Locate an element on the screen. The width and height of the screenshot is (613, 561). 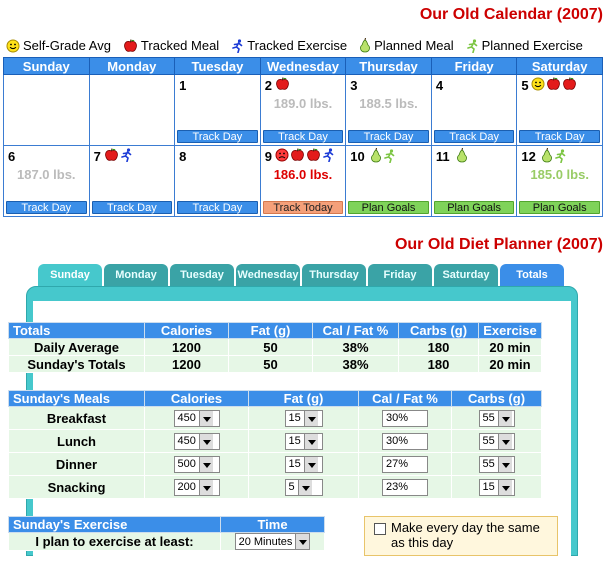
legend-label: Planned Exercise is located at coordinates (532, 45).